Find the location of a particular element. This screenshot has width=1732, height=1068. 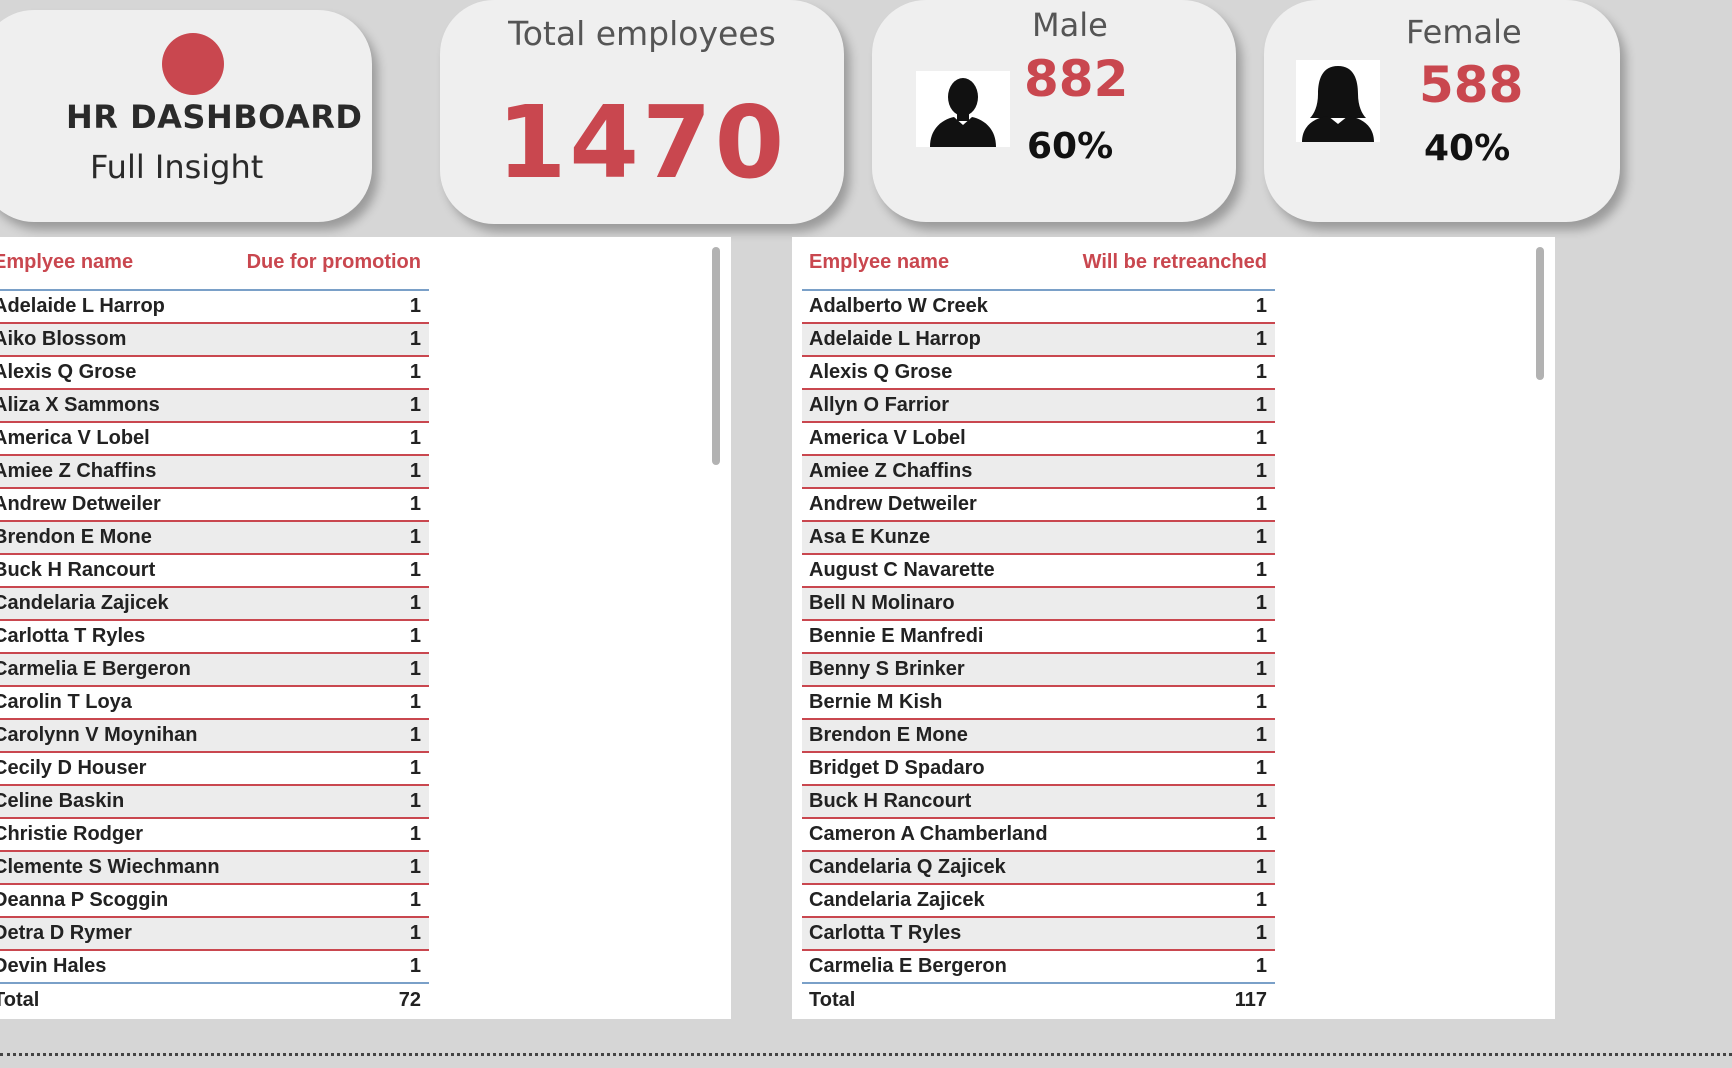

table-row: Bernie M Kish 1 is located at coordinates (1038, 703).